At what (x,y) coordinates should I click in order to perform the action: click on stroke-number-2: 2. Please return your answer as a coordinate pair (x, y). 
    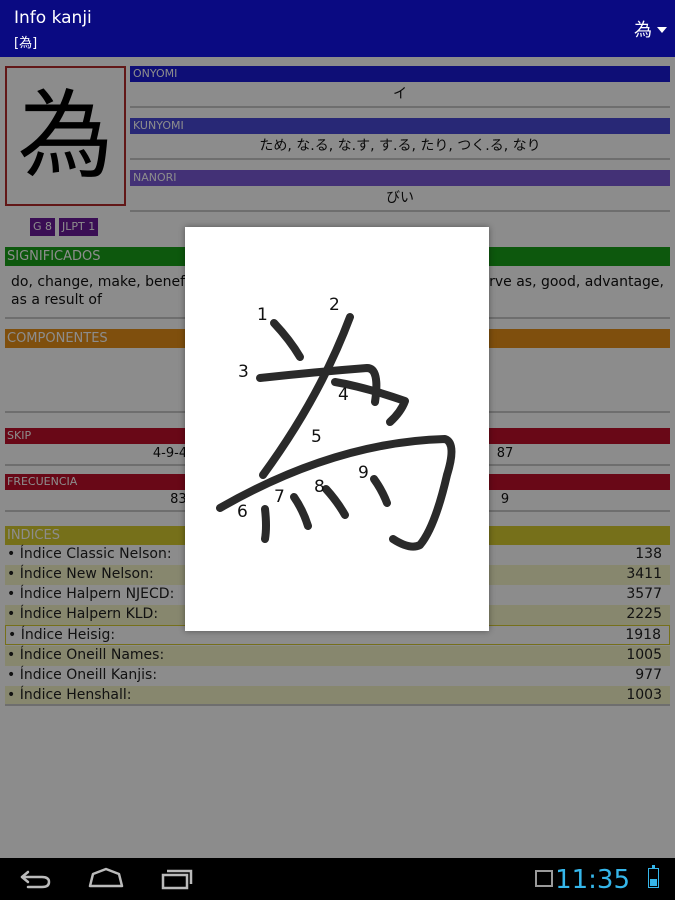
    Looking at the image, I should click on (334, 305).